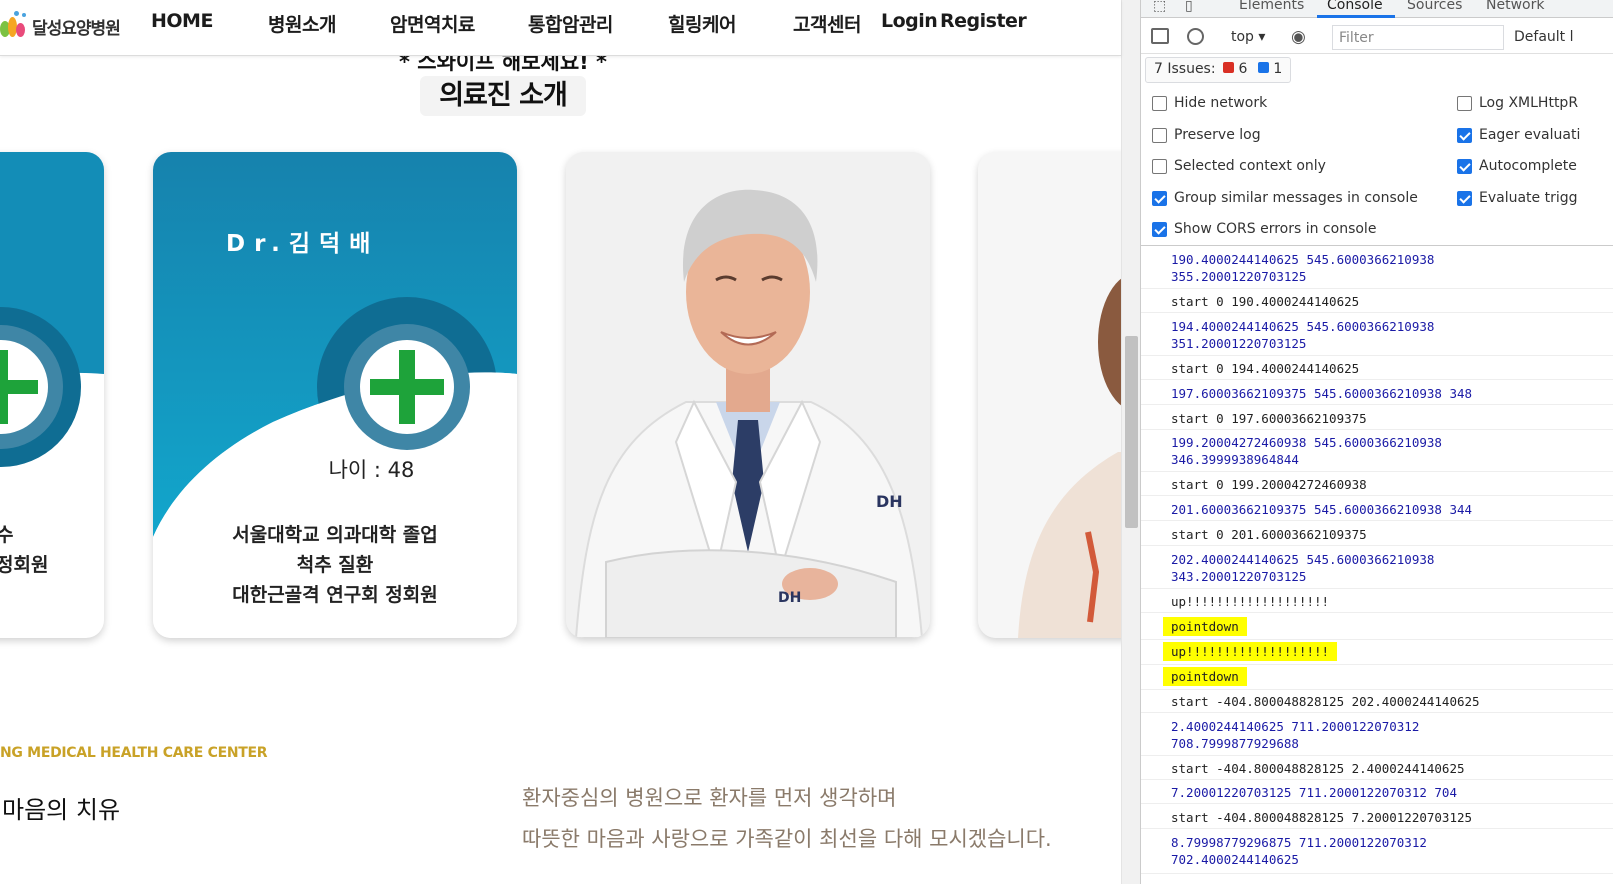  What do you see at coordinates (1434, 6) in the screenshot?
I see `tab-sources: Sources` at bounding box center [1434, 6].